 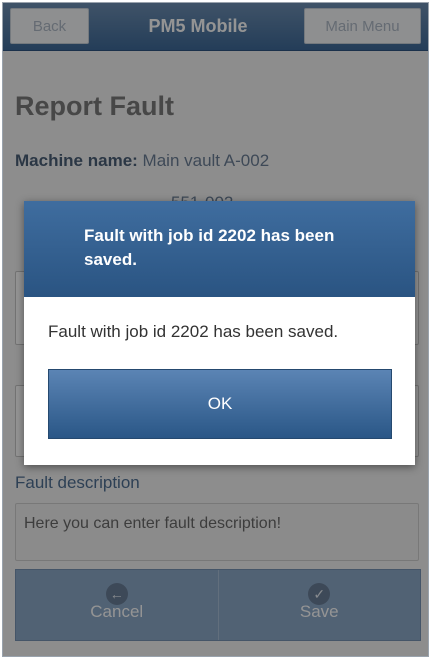 What do you see at coordinates (94, 106) in the screenshot?
I see `page-title: Report Fault` at bounding box center [94, 106].